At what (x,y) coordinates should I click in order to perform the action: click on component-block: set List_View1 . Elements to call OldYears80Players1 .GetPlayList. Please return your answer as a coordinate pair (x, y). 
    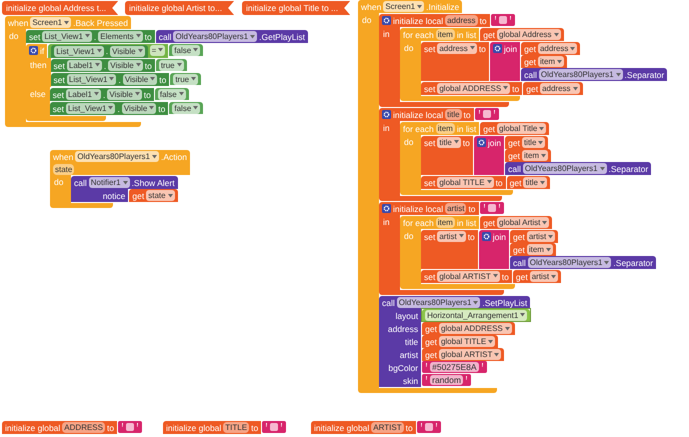
    Looking at the image, I should click on (167, 36).